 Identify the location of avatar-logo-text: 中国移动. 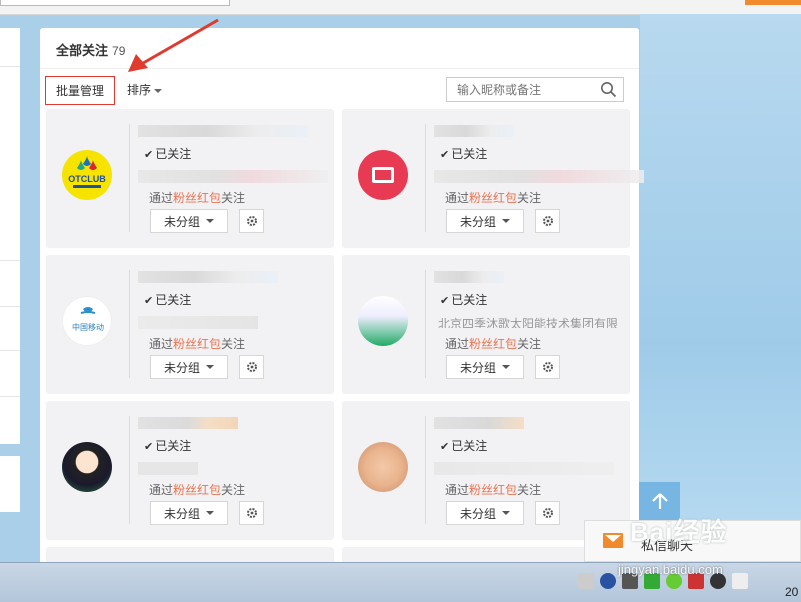
(88, 327).